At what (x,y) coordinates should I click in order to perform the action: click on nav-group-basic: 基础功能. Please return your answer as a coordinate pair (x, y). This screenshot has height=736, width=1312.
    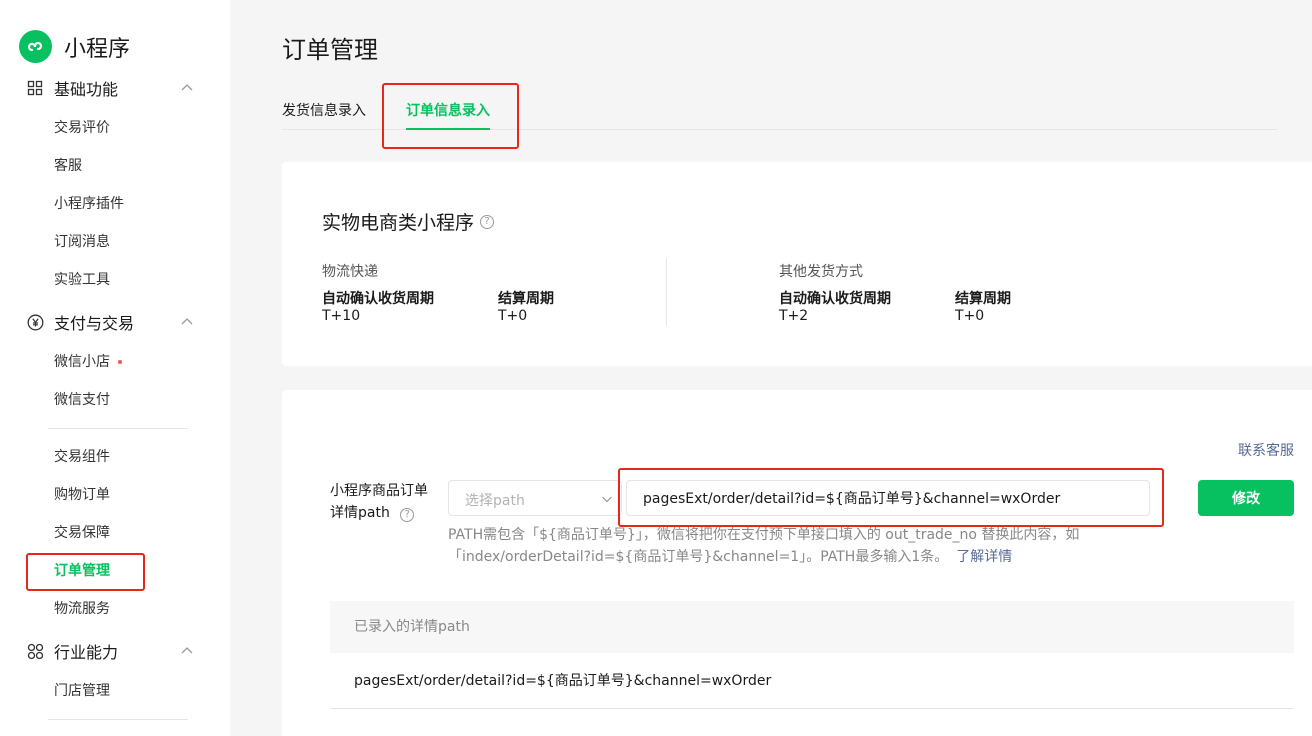
    Looking at the image, I should click on (111, 88).